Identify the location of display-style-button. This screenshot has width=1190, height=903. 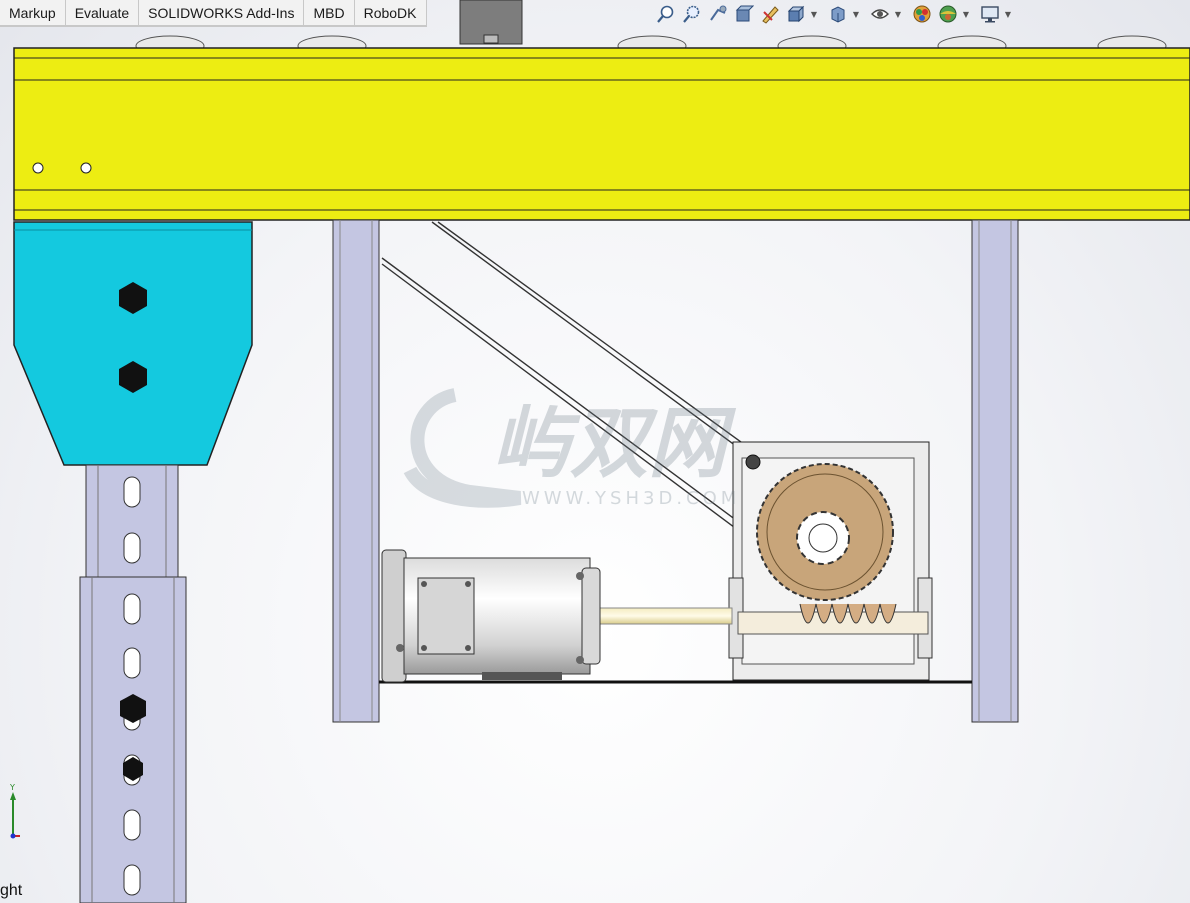
(838, 14).